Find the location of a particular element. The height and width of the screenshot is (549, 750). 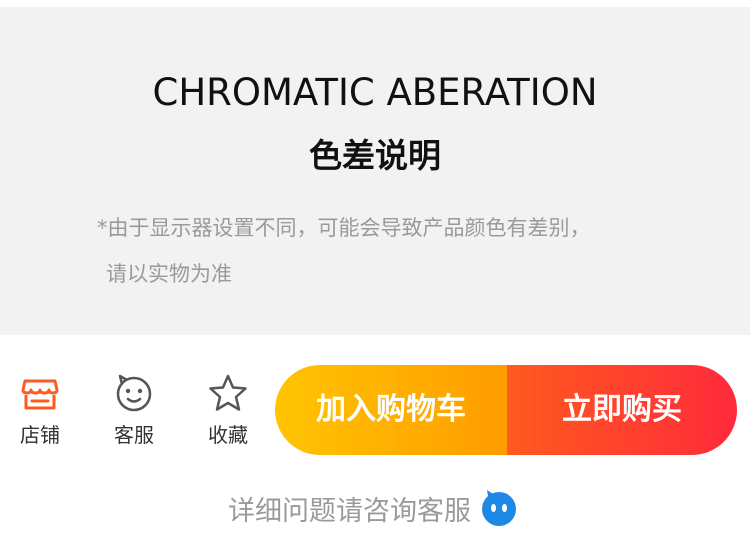

shop-button: 店铺 is located at coordinates (40, 410).